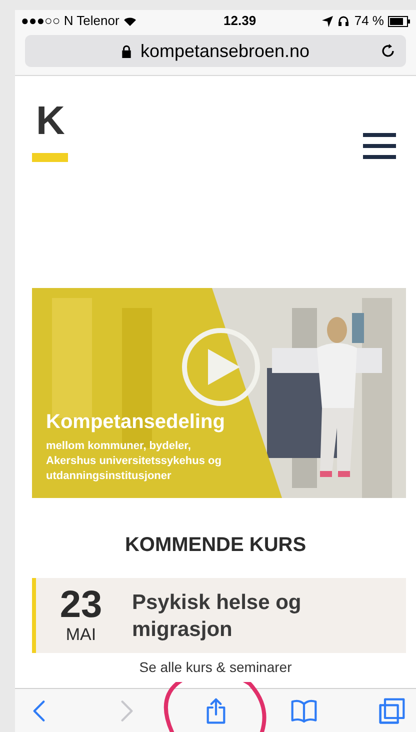  I want to click on wifi-icon, so click(130, 21).